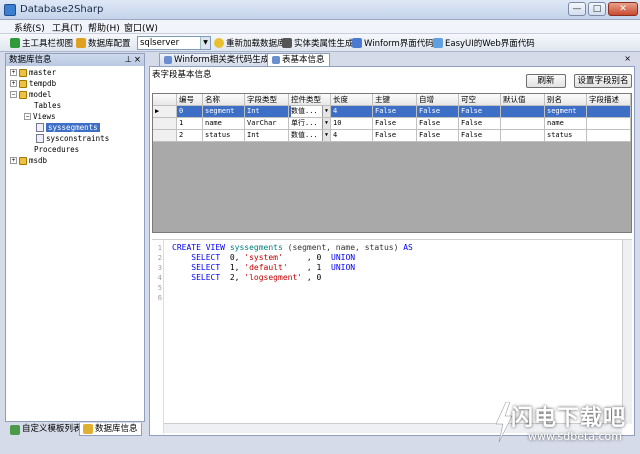 The image size is (640, 454). I want to click on watermark-text: 闪电下载吧, so click(568, 418).